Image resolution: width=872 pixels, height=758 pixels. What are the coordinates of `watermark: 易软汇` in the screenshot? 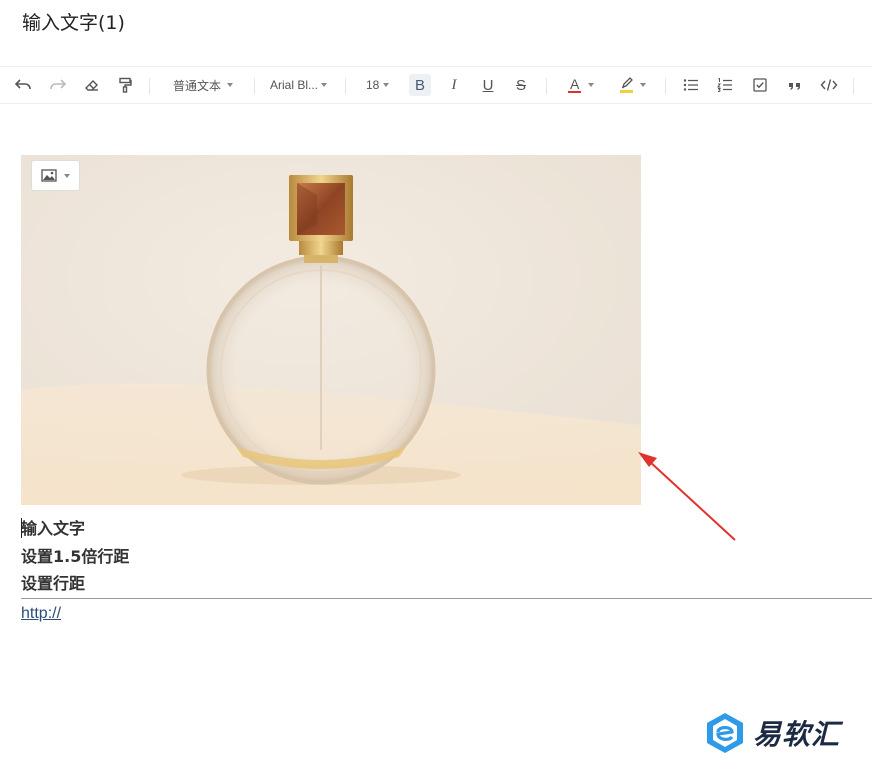 It's located at (772, 733).